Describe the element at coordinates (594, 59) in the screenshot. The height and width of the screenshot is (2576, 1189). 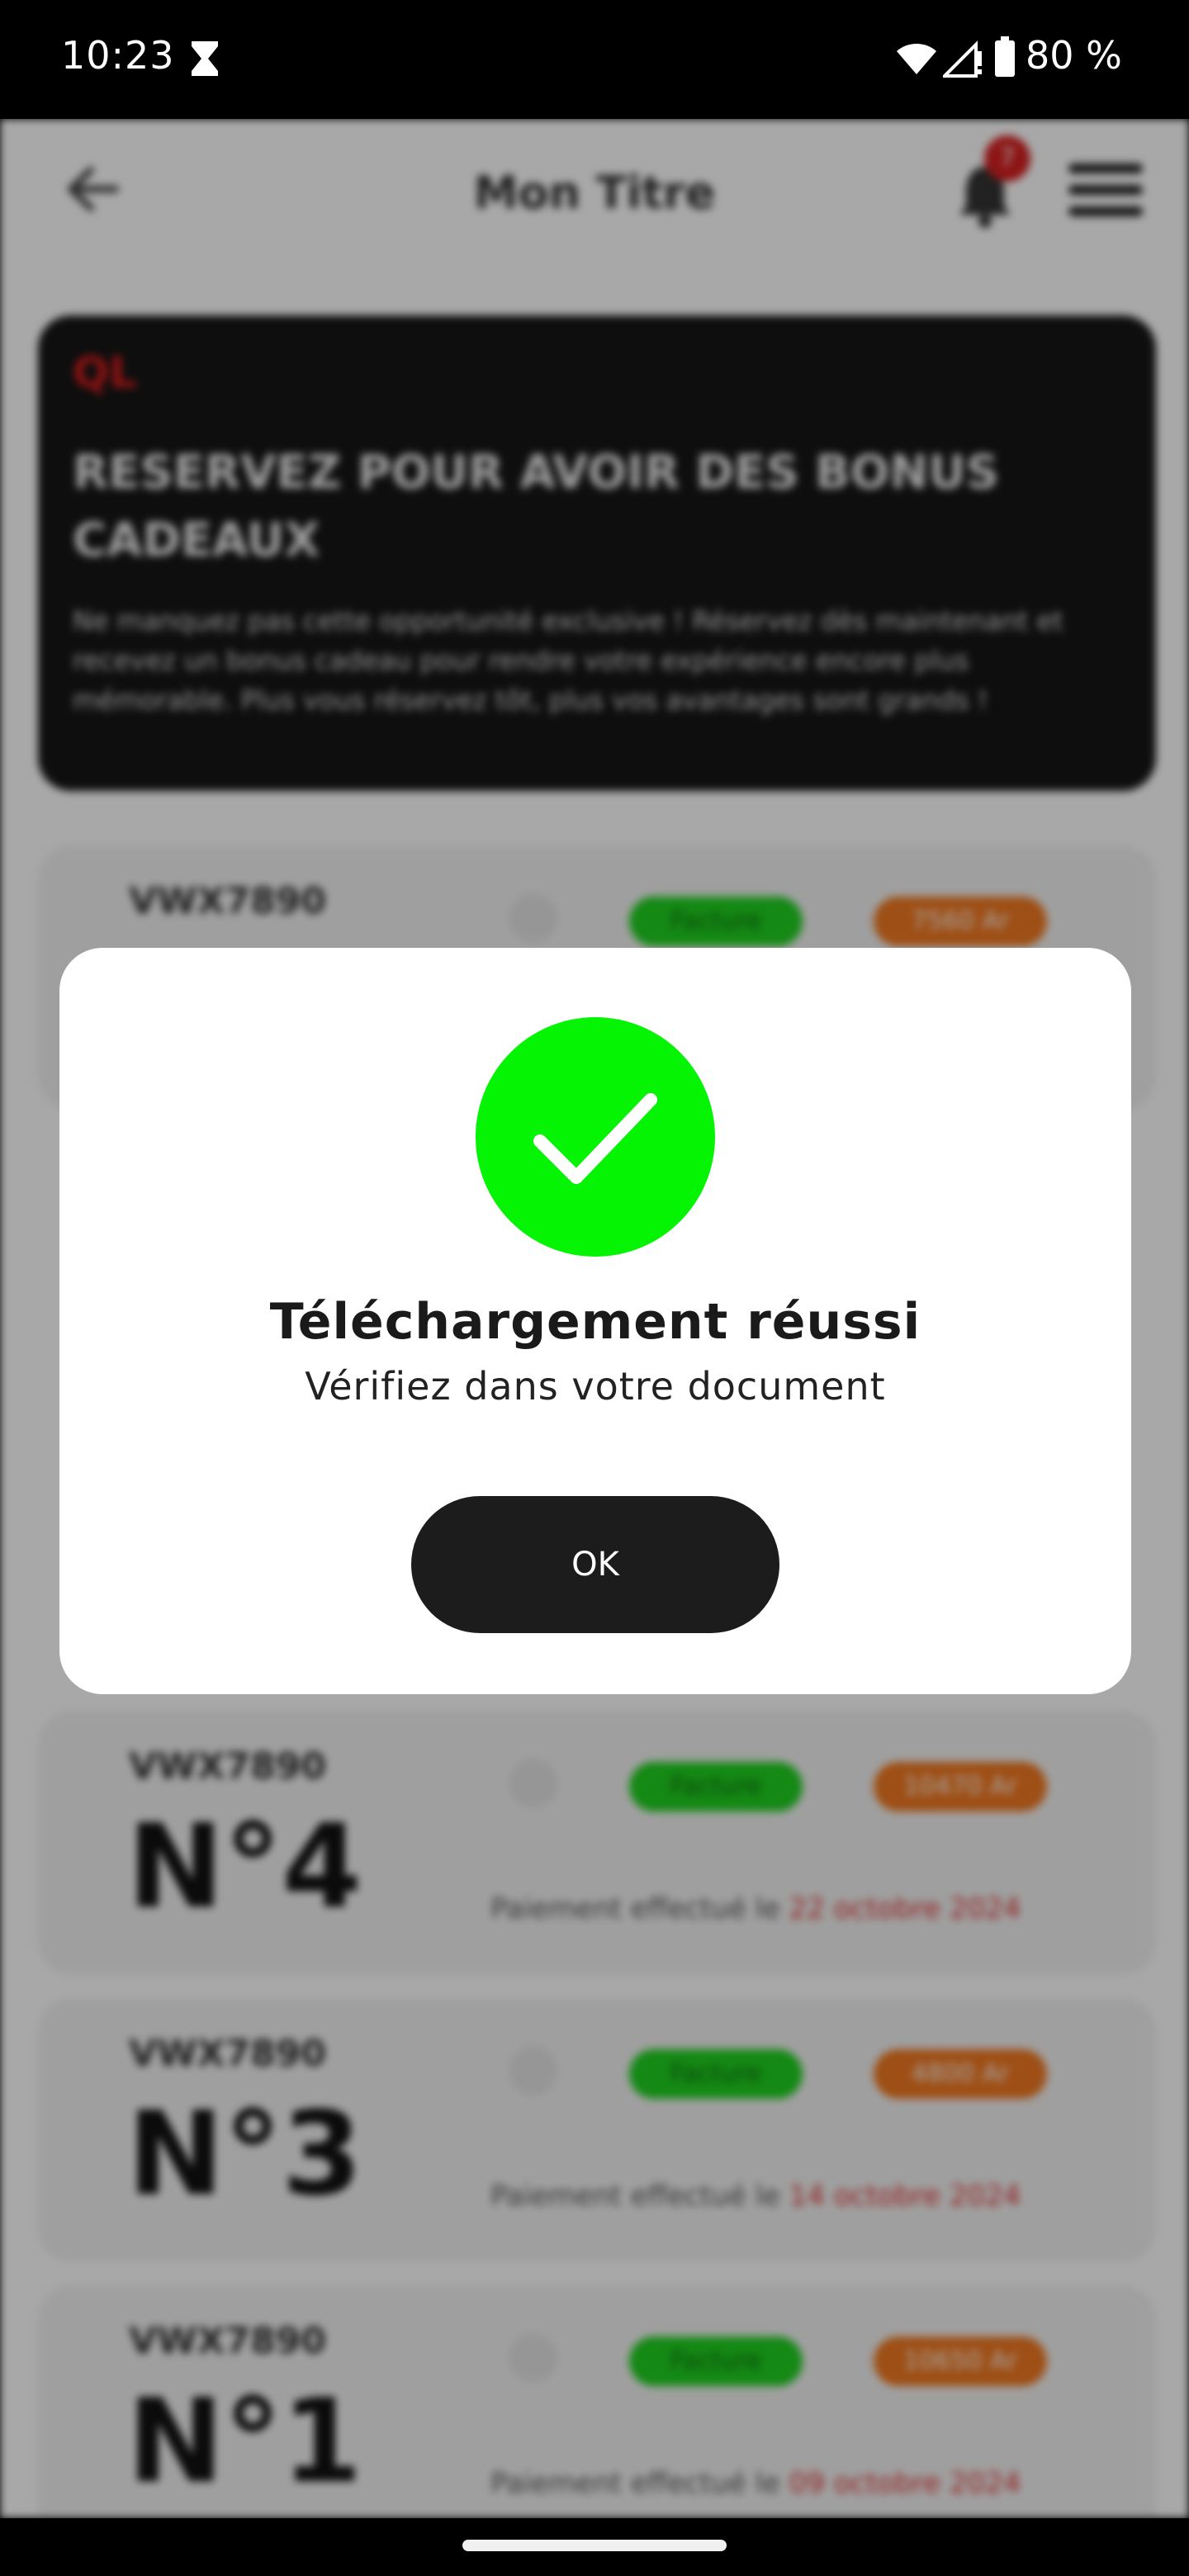
I see `status-bar: 10:23 80 %` at that location.